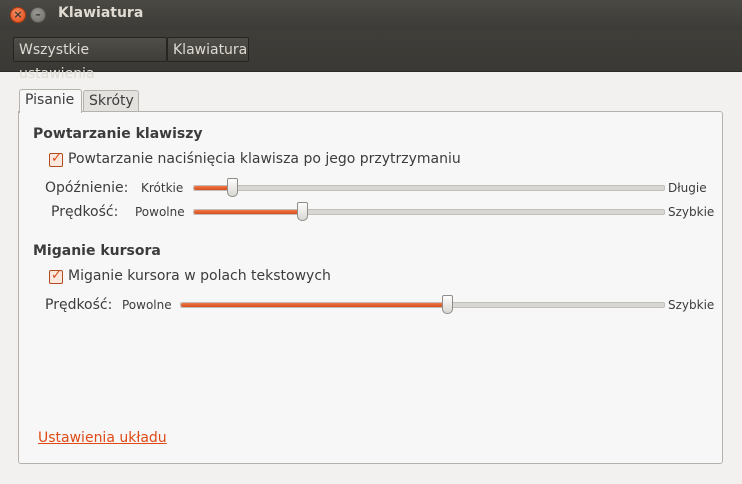 The width and height of the screenshot is (742, 484). What do you see at coordinates (371, 15) in the screenshot?
I see `title-bar: × – Klawiatura` at bounding box center [371, 15].